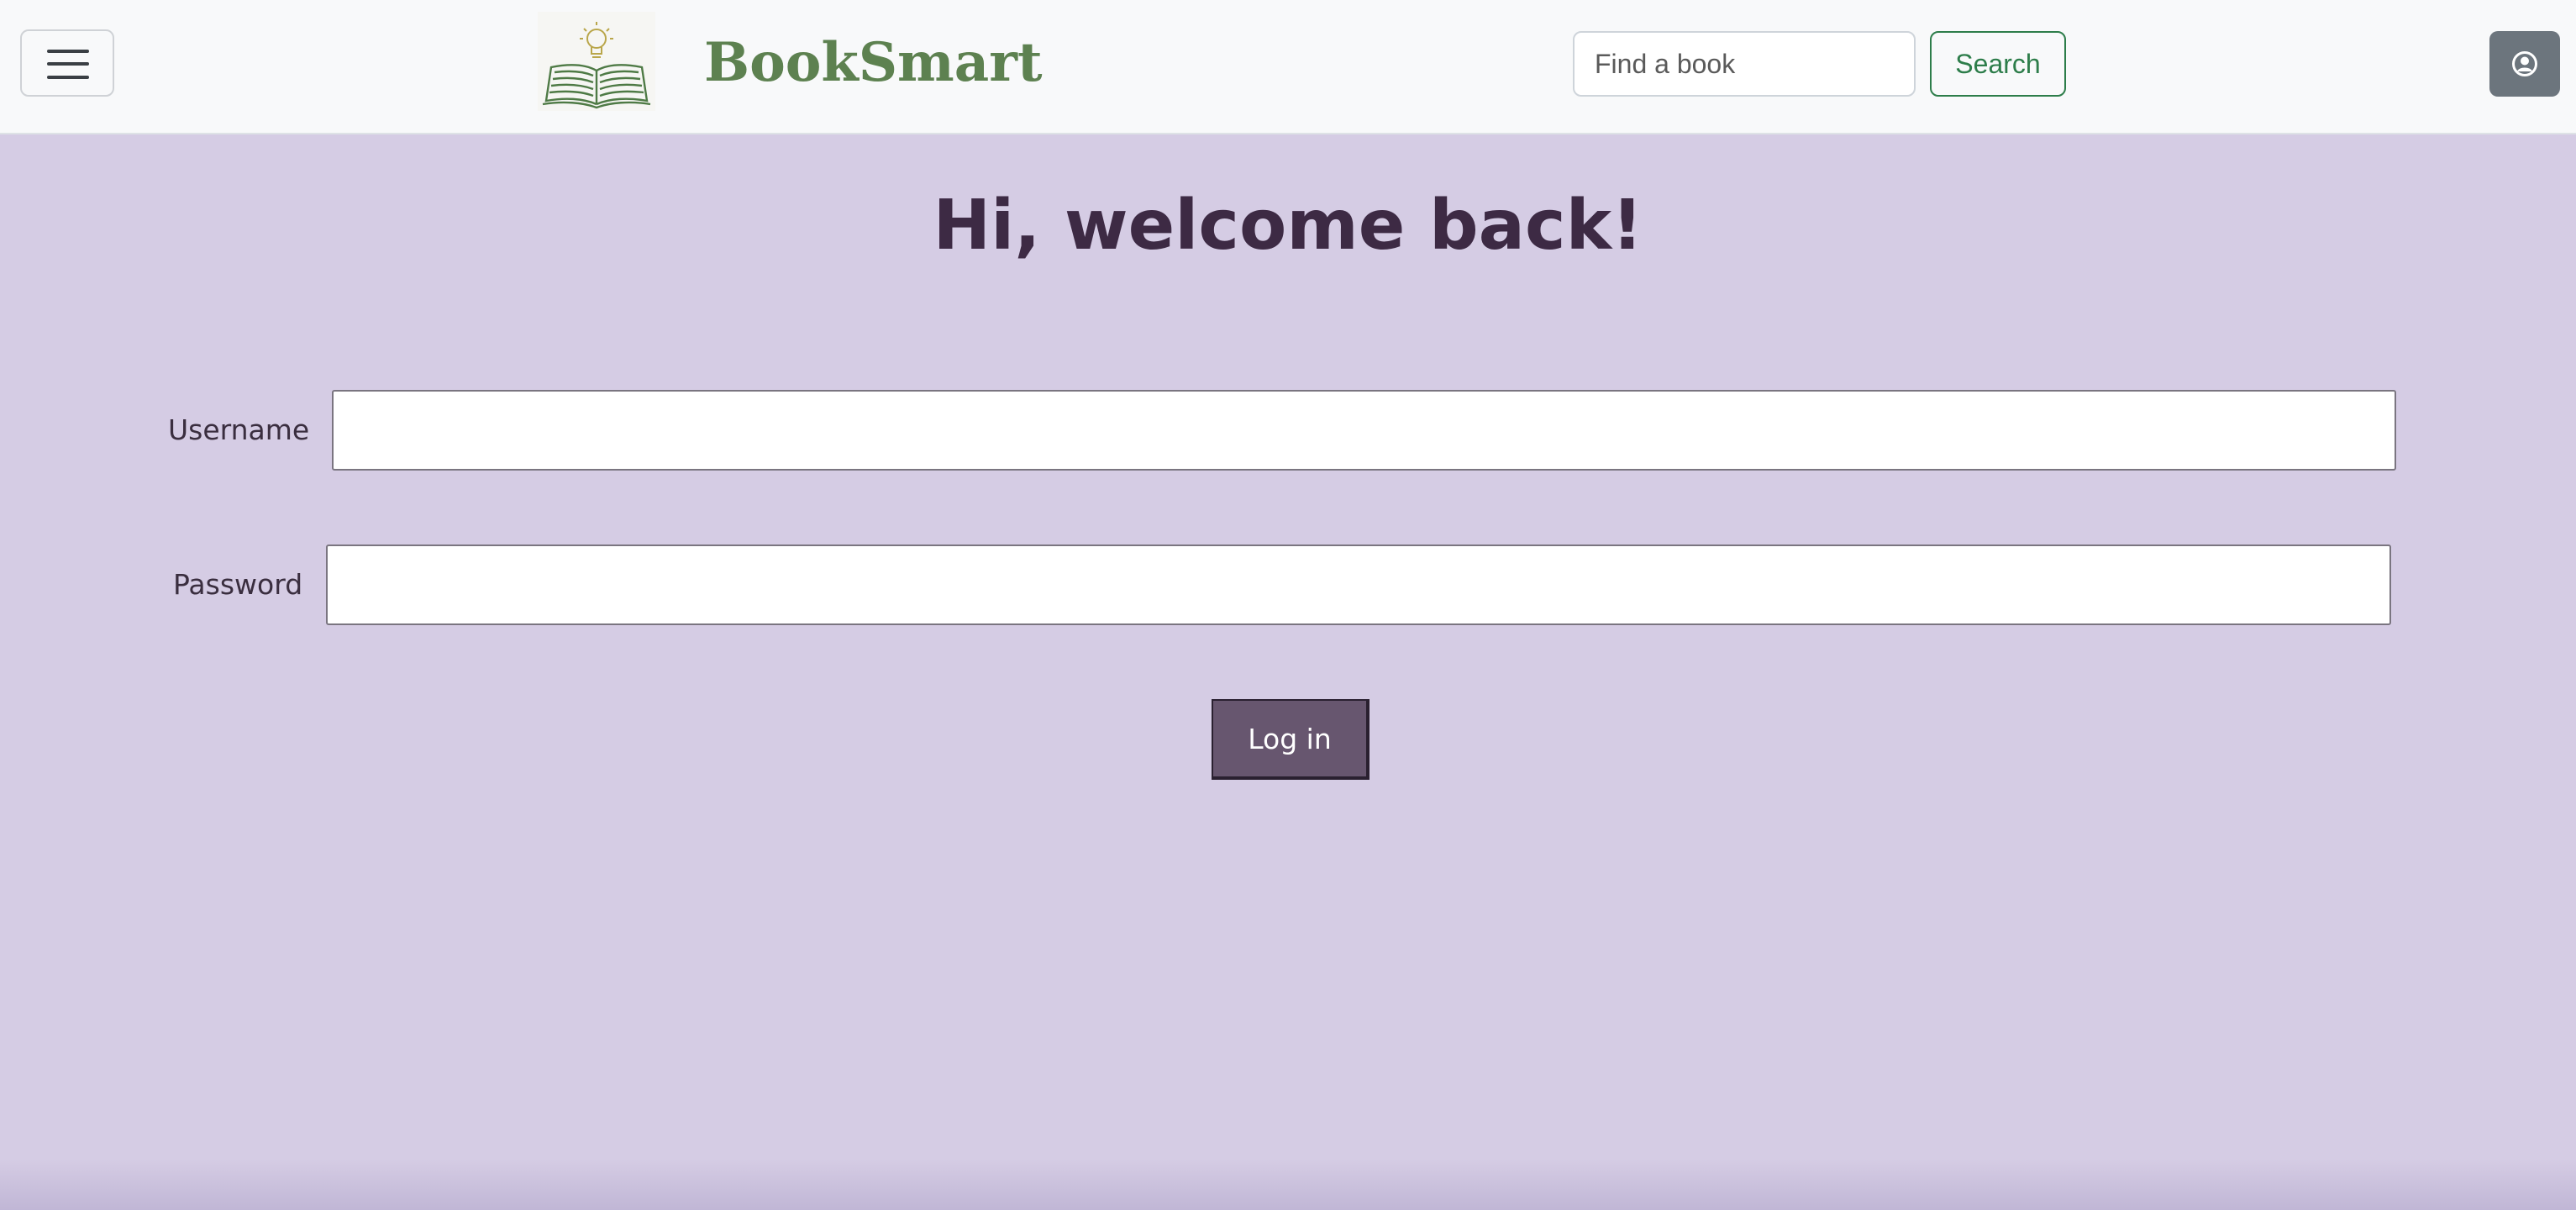  Describe the element at coordinates (596, 65) in the screenshot. I see `open-book-lightbulb-logo` at that location.